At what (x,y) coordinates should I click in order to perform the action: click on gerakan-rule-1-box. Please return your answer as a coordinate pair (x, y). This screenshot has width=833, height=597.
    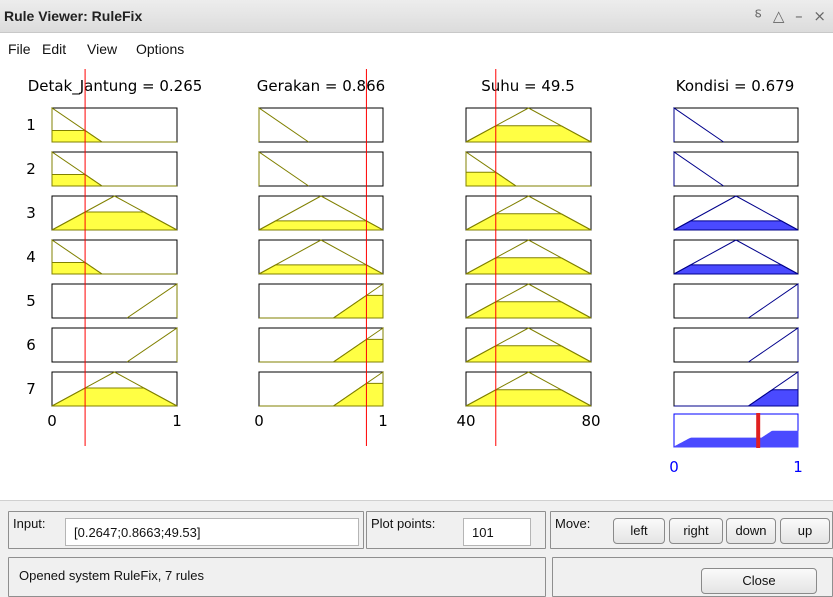
    Looking at the image, I should click on (321, 125).